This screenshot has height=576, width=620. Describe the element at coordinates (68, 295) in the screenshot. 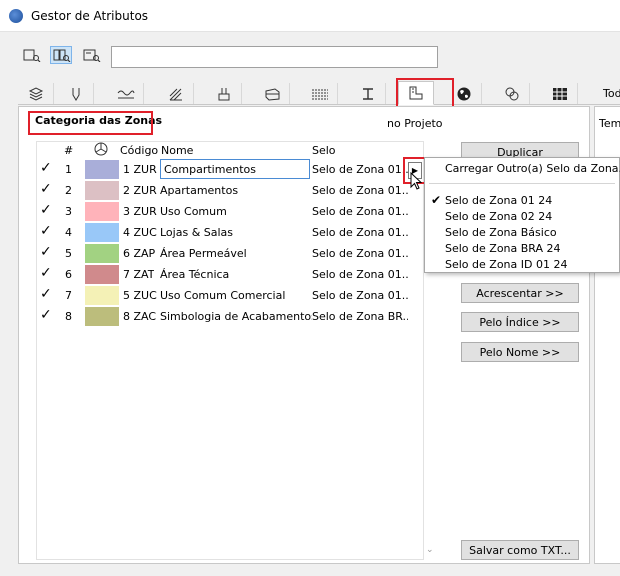

I see `row-number: 7` at that location.